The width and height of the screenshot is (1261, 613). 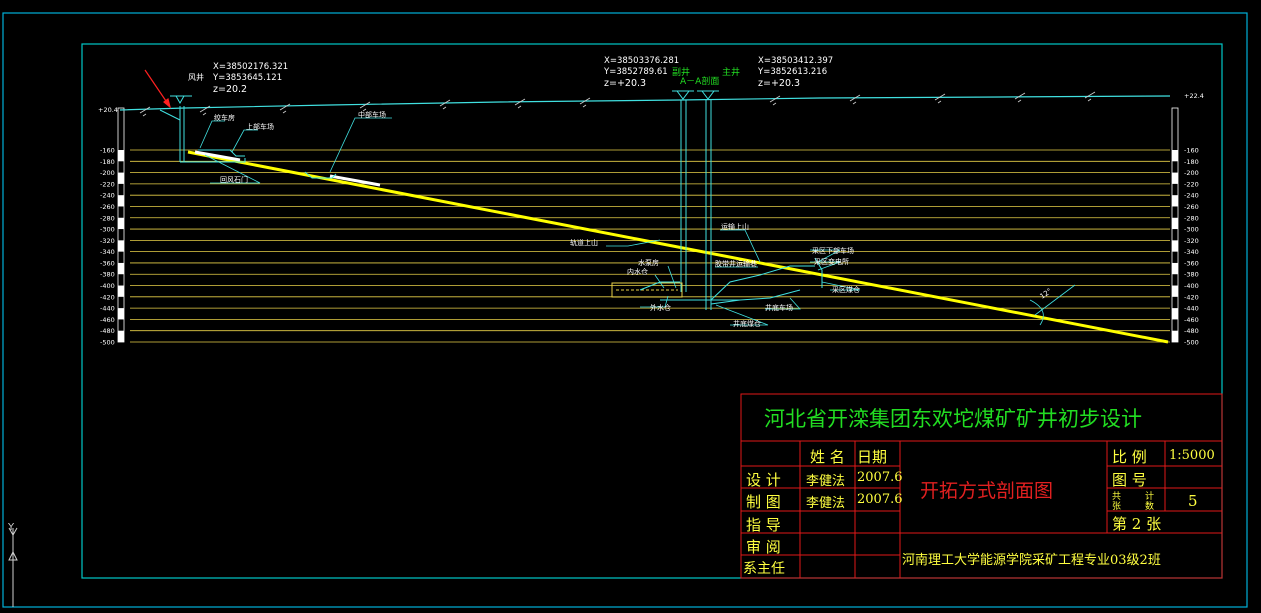 I want to click on row-review-role: 审 阅, so click(x=763, y=547).